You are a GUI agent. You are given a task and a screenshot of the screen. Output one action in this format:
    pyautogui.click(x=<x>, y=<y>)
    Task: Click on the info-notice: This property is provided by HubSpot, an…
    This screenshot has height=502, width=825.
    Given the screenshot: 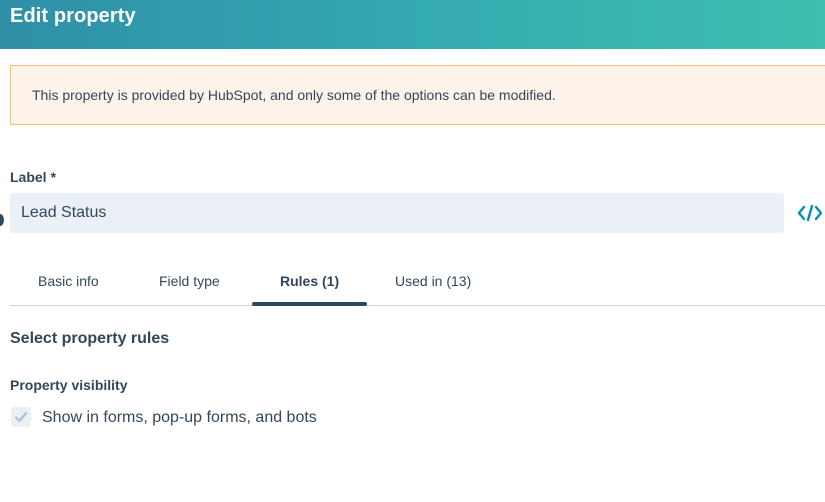 What is the action you would take?
    pyautogui.click(x=417, y=95)
    